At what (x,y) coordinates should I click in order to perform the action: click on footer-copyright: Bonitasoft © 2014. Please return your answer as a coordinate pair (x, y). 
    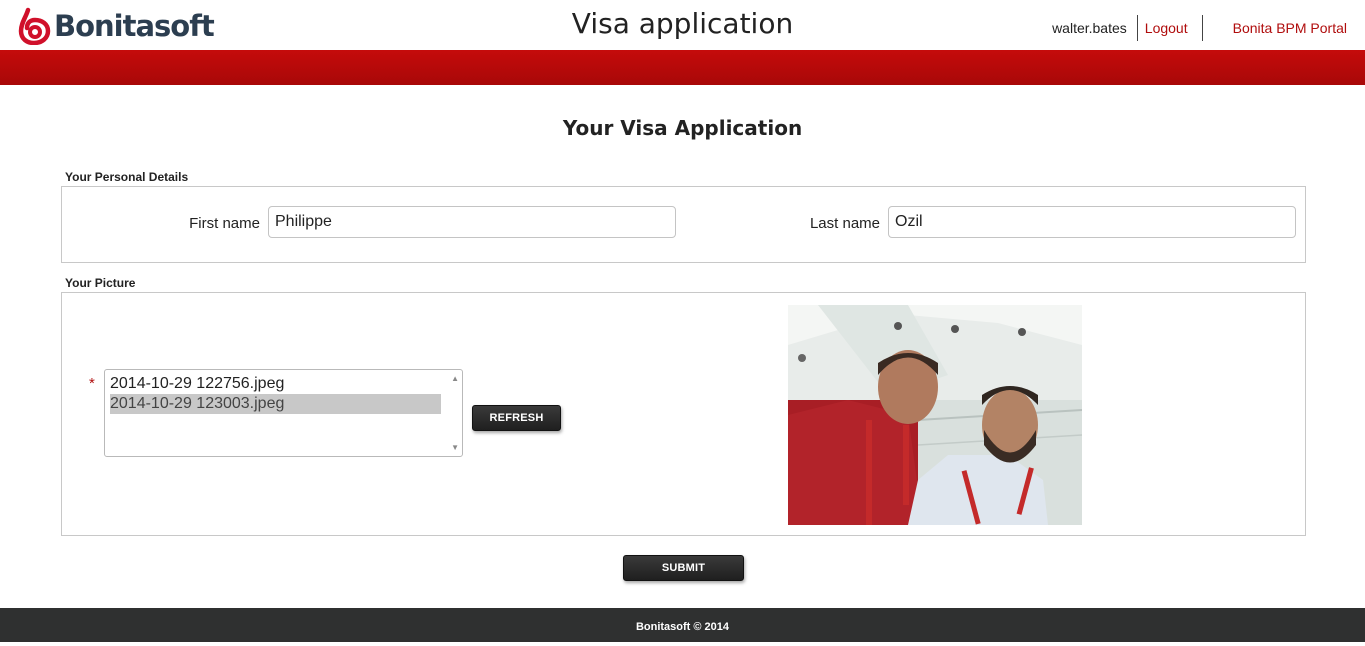
    Looking at the image, I should click on (682, 627).